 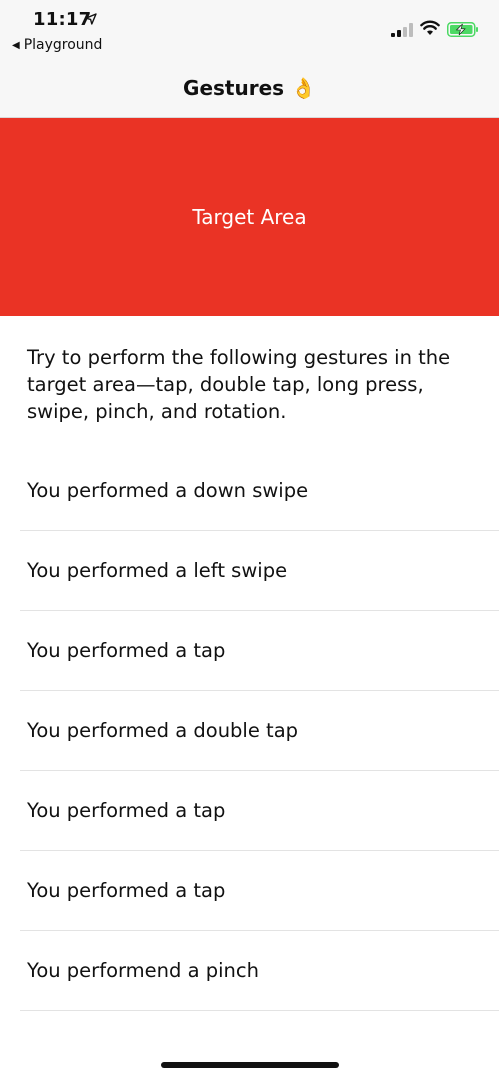 I want to click on target-area-label: Target Area, so click(x=249, y=217).